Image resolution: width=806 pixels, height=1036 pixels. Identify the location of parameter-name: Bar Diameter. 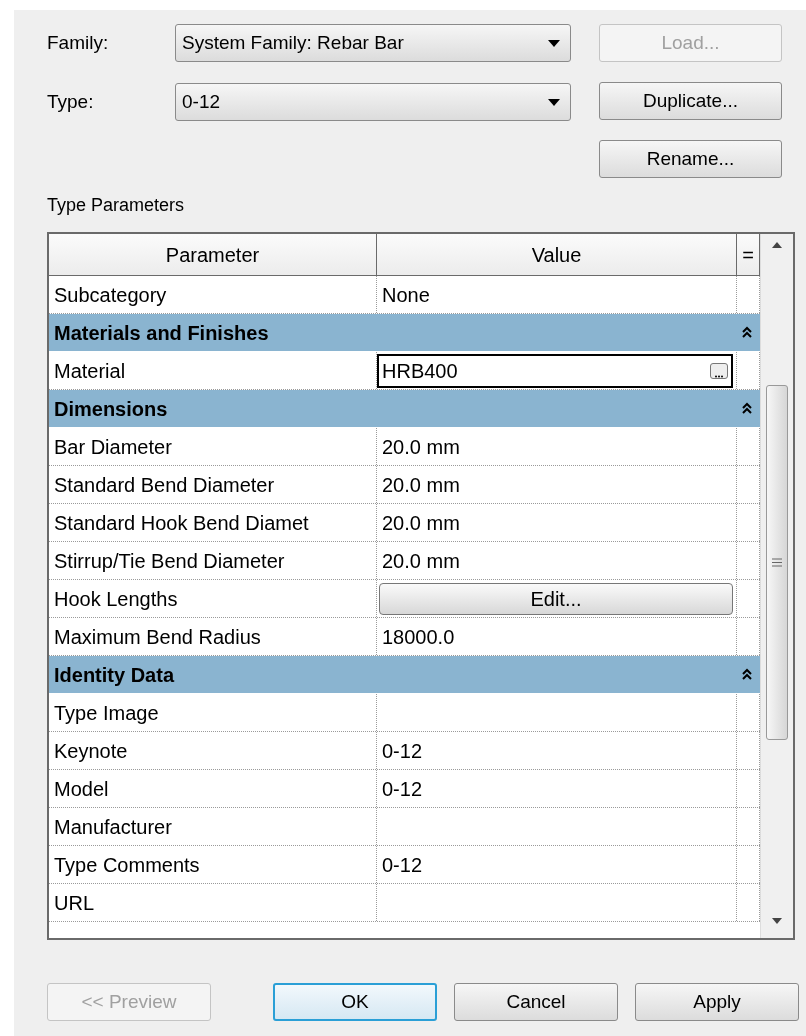
(113, 447).